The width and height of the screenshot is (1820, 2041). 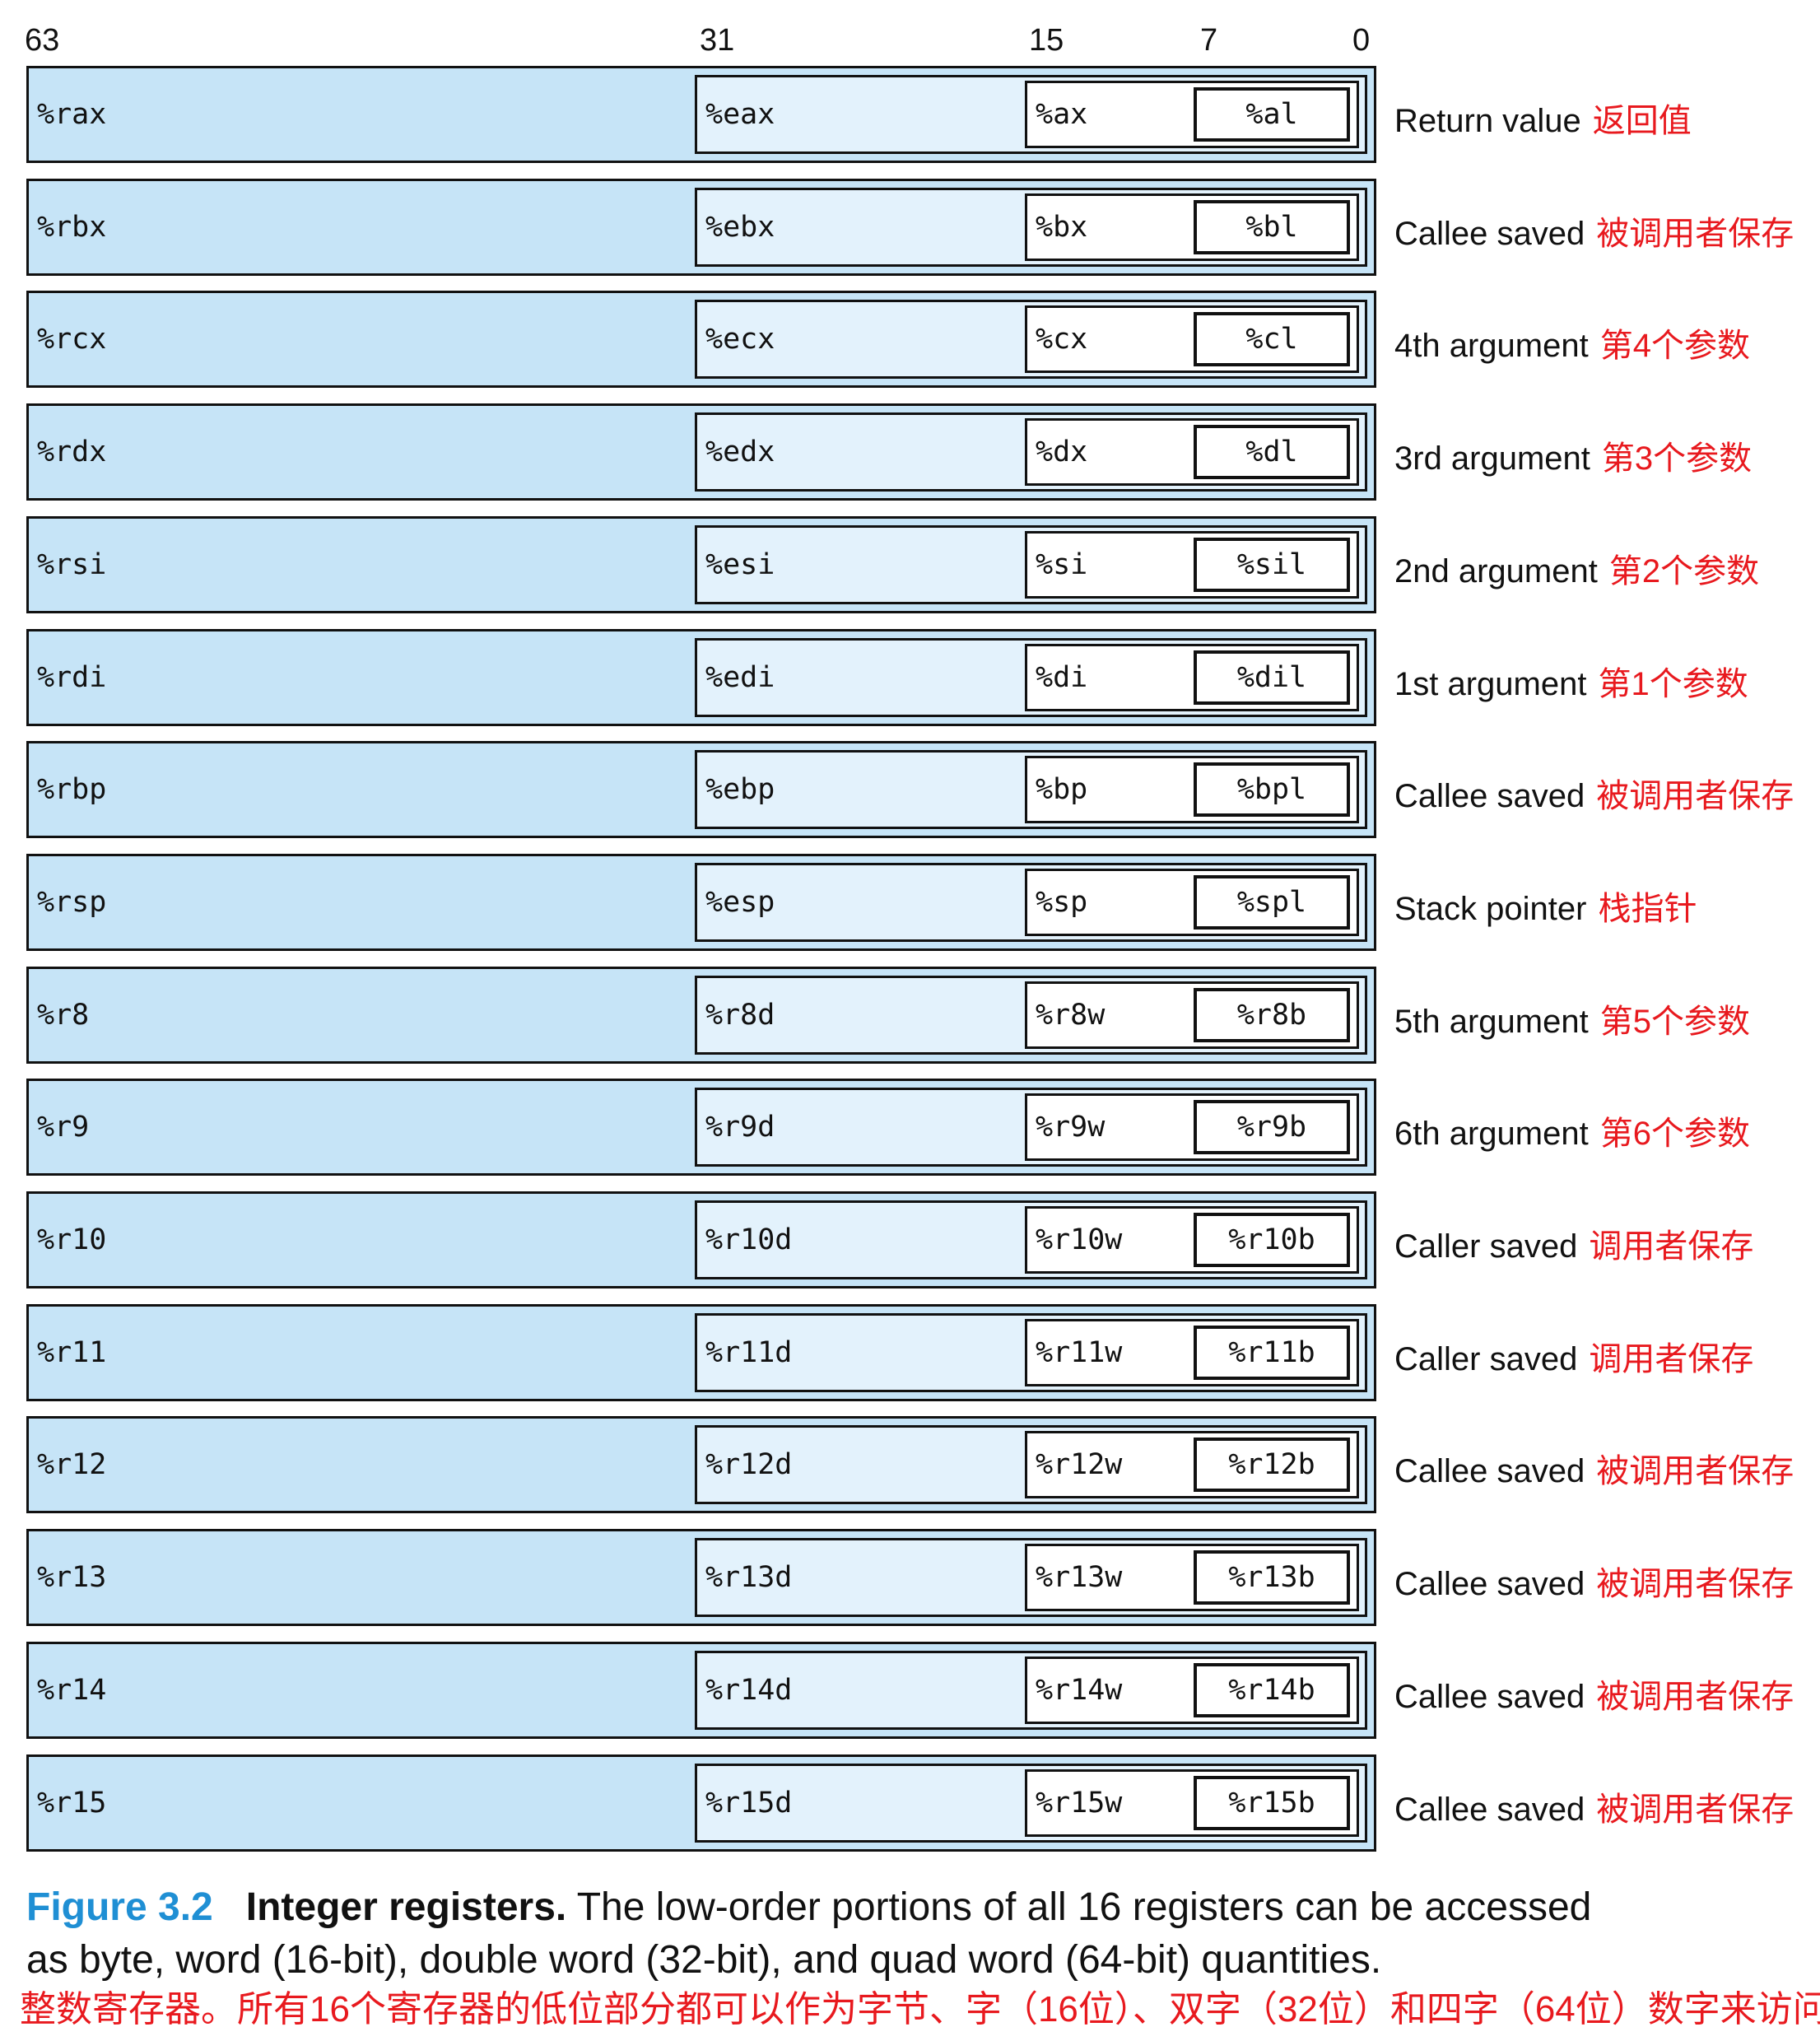 I want to click on register-row-r10: %r10 %r10d %r10w %r10b, so click(x=701, y=1239).